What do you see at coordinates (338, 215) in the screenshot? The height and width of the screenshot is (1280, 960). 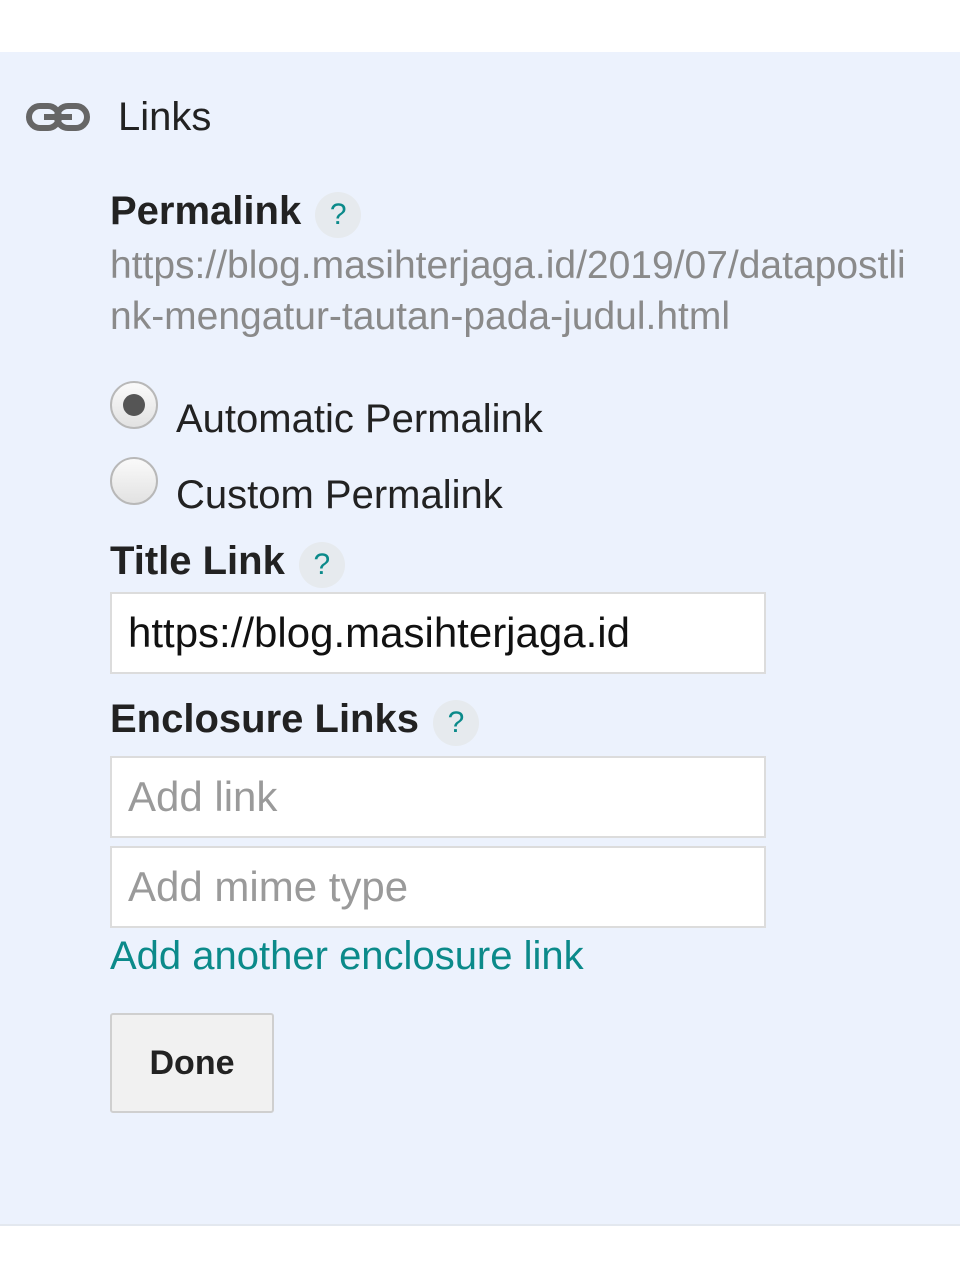 I see `permalink-help-icon: ?` at bounding box center [338, 215].